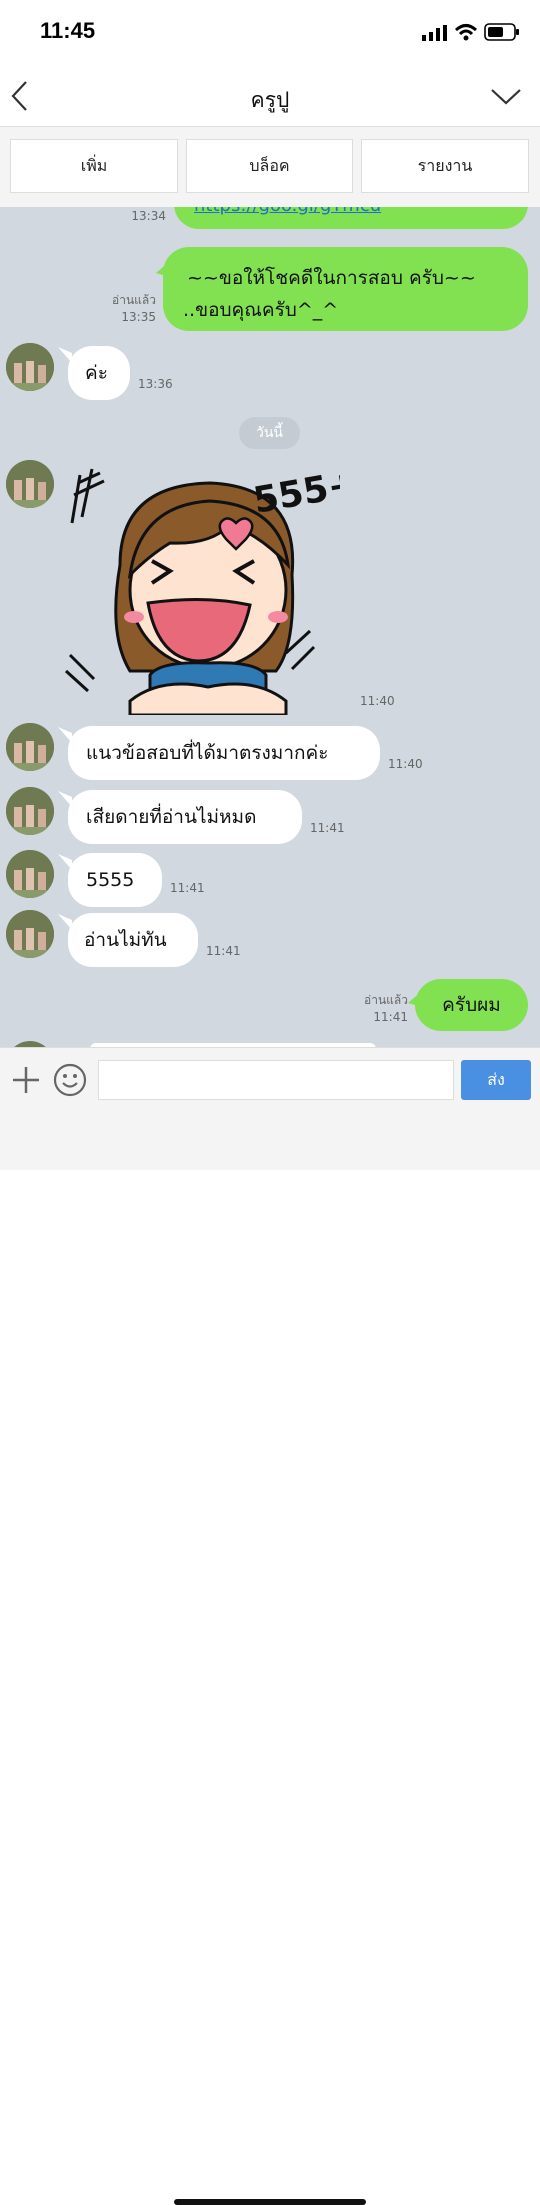 The image size is (540, 2205). What do you see at coordinates (171, 817) in the screenshot?
I see `message-text: เสียดายที่อ่านไม่หมด` at bounding box center [171, 817].